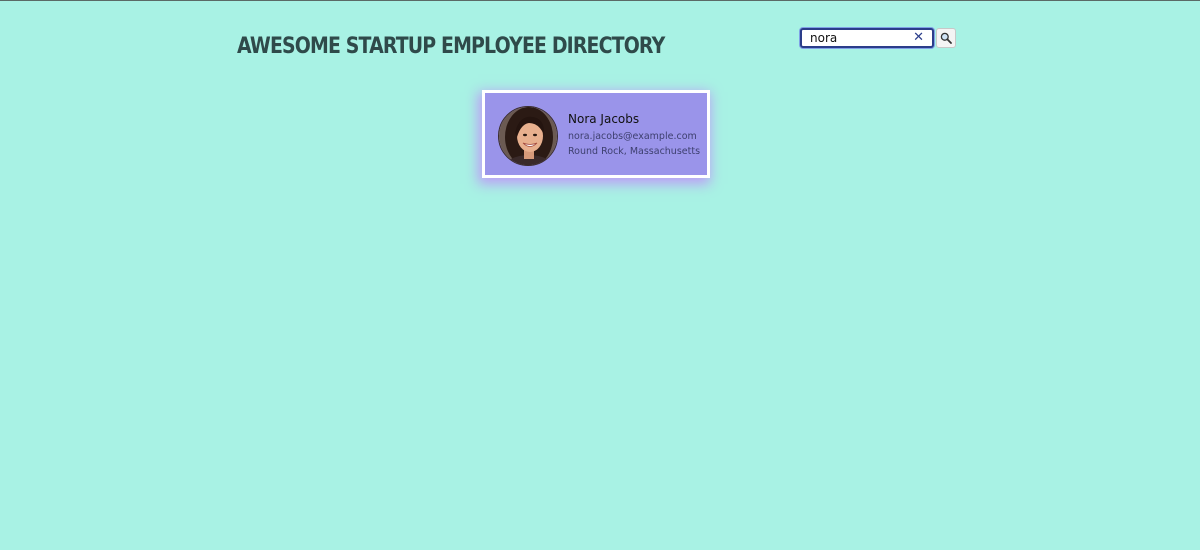 The image size is (1200, 550). Describe the element at coordinates (634, 151) in the screenshot. I see `employee-location: Round Rock, Massachusetts` at that location.